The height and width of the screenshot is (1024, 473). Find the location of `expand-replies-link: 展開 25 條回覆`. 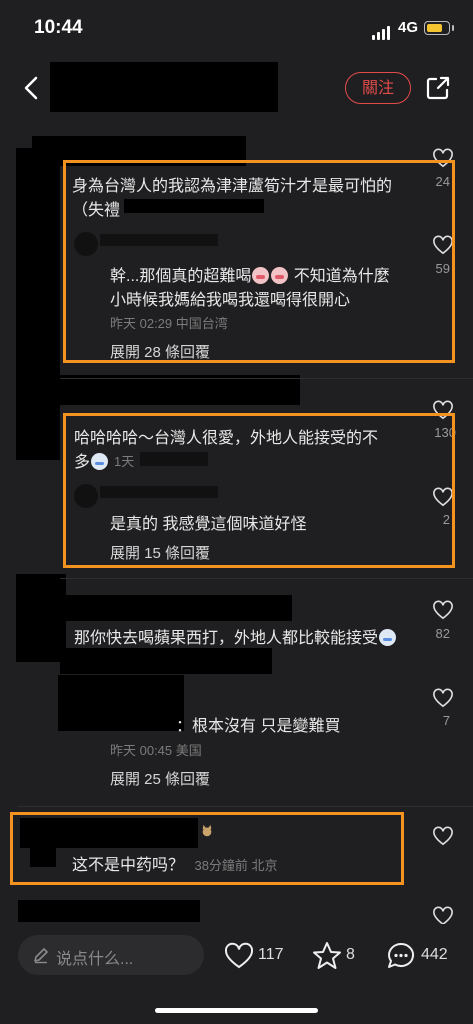

expand-replies-link: 展開 25 條回覆 is located at coordinates (160, 778).